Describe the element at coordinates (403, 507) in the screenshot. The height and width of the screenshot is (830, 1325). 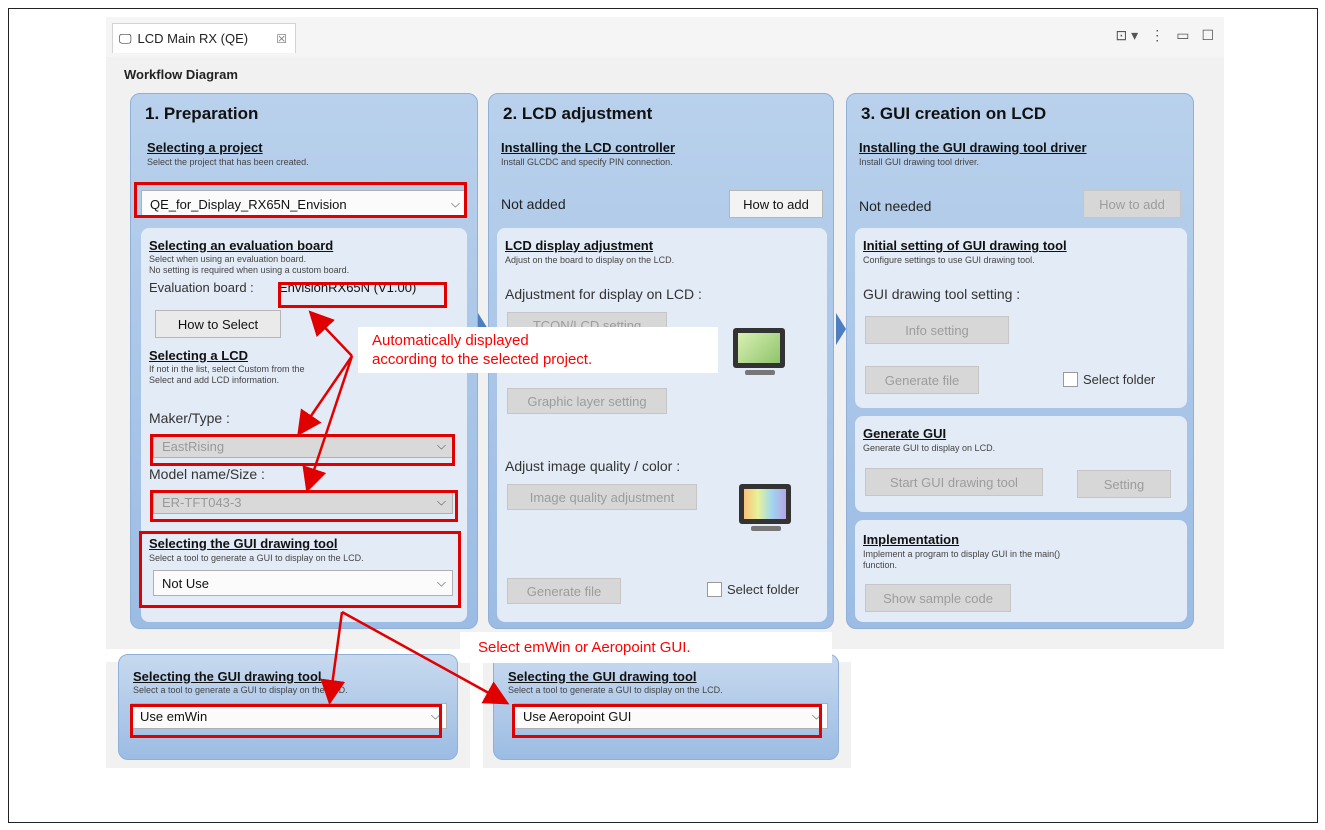
I see `annotation-arrows` at that location.